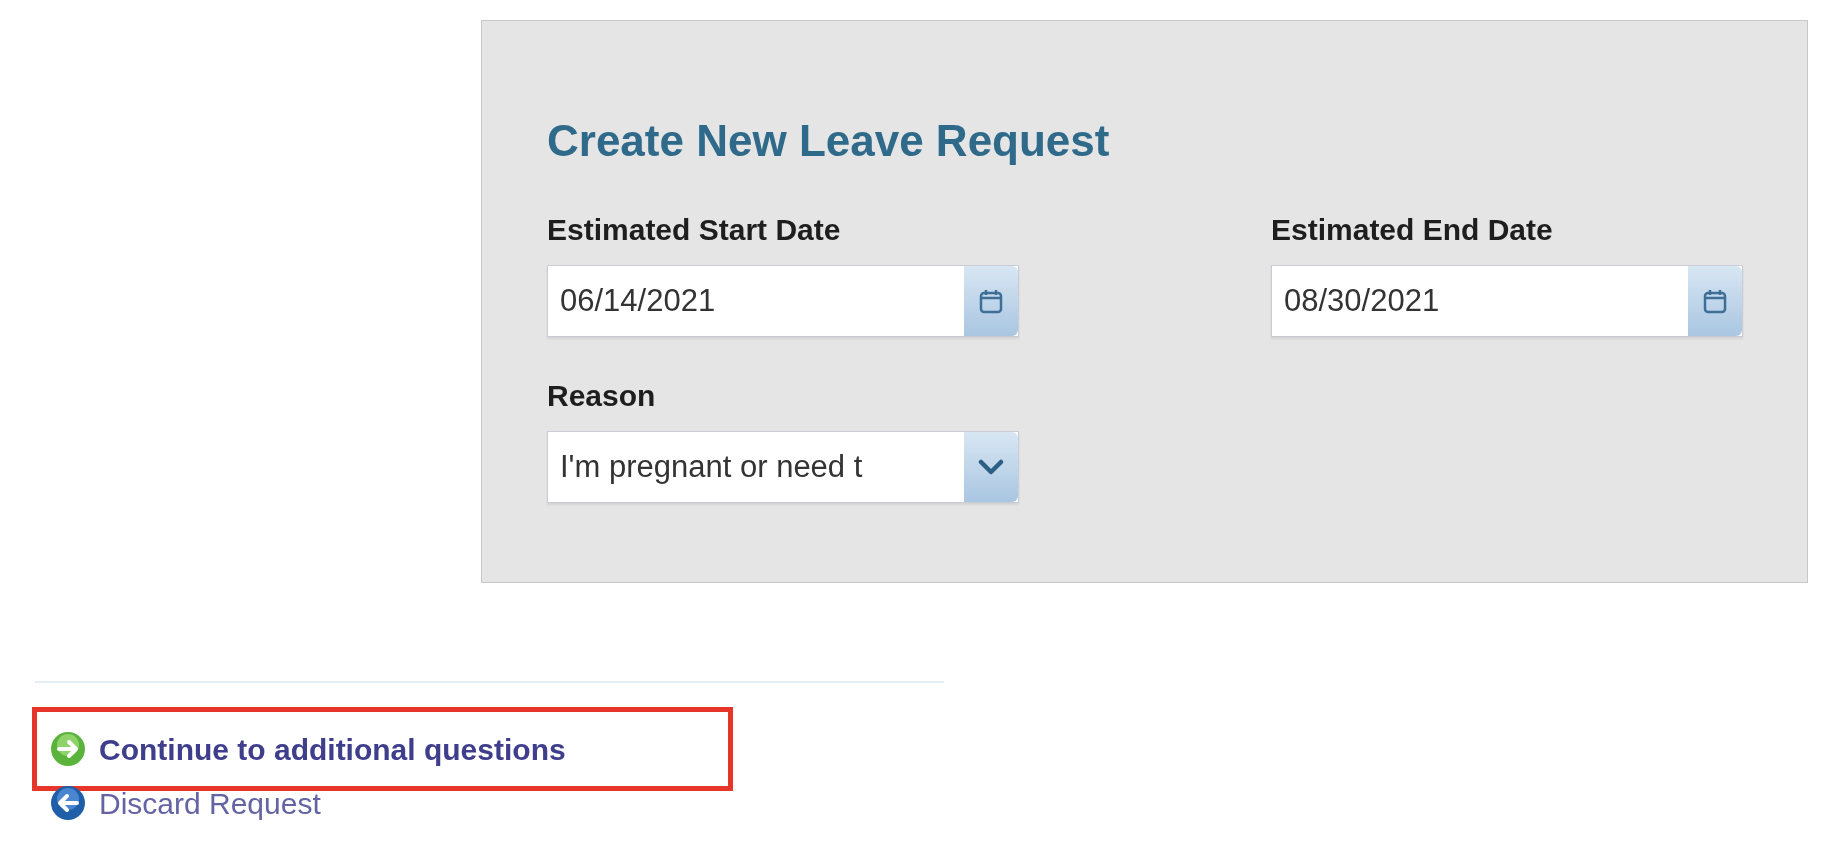 Image resolution: width=1838 pixels, height=842 pixels. I want to click on form-title: Create New Leave Request, so click(829, 141).